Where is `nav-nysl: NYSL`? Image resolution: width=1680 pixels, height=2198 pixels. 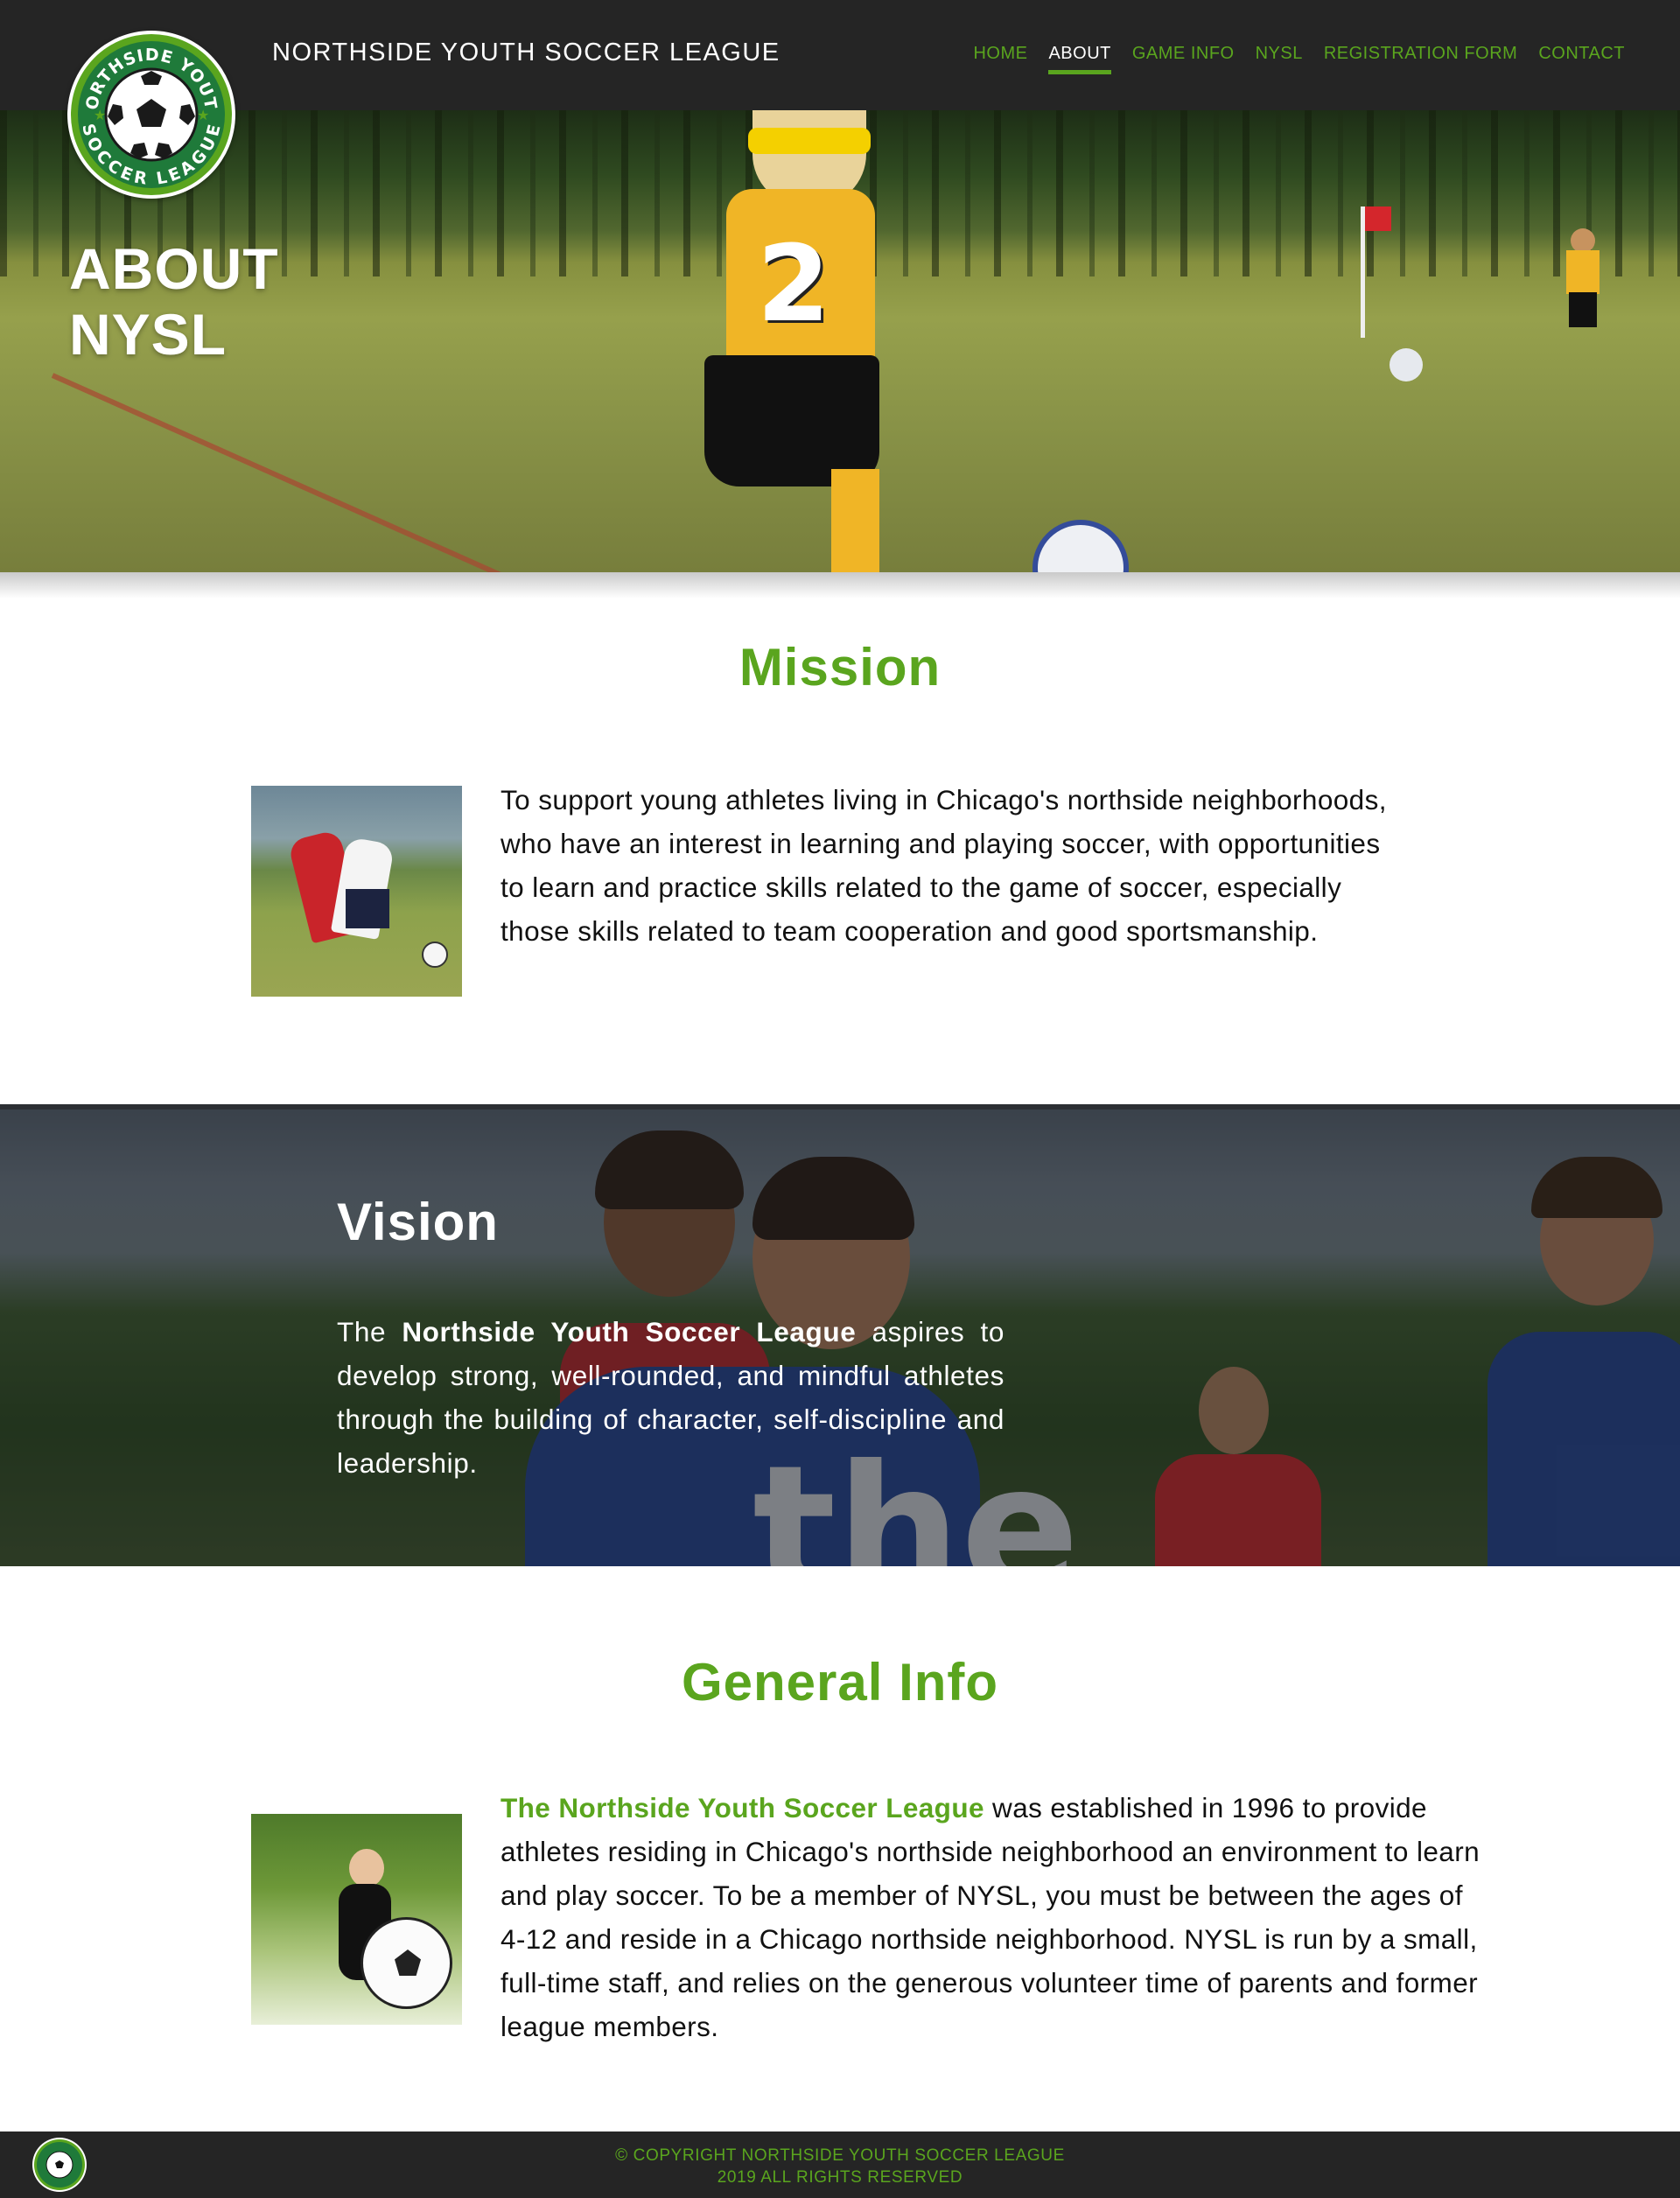 nav-nysl: NYSL is located at coordinates (1279, 59).